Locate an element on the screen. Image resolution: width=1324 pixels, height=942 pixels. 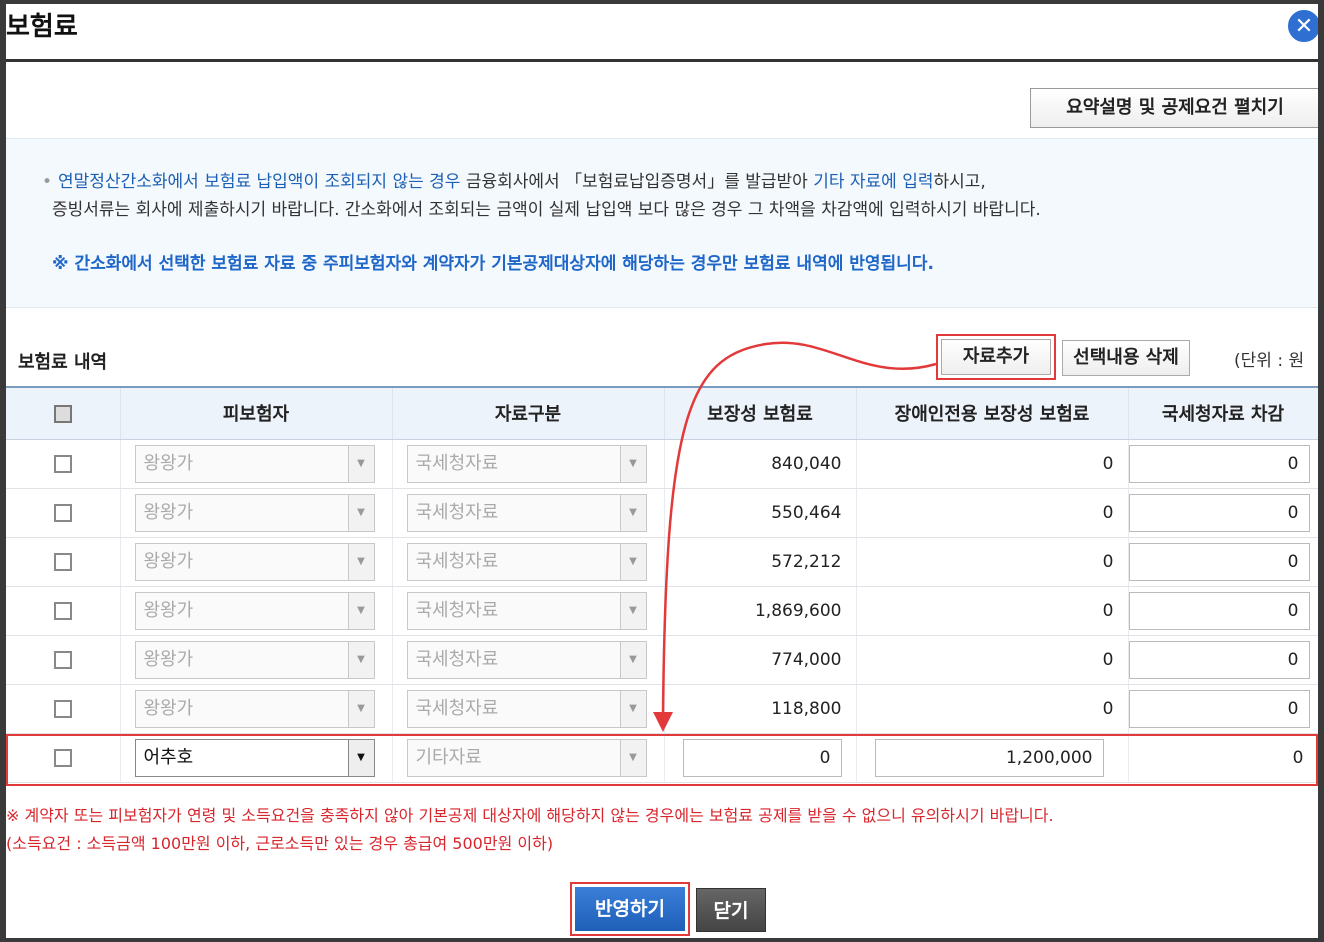
apply-button: 반영하기 is located at coordinates (630, 909).